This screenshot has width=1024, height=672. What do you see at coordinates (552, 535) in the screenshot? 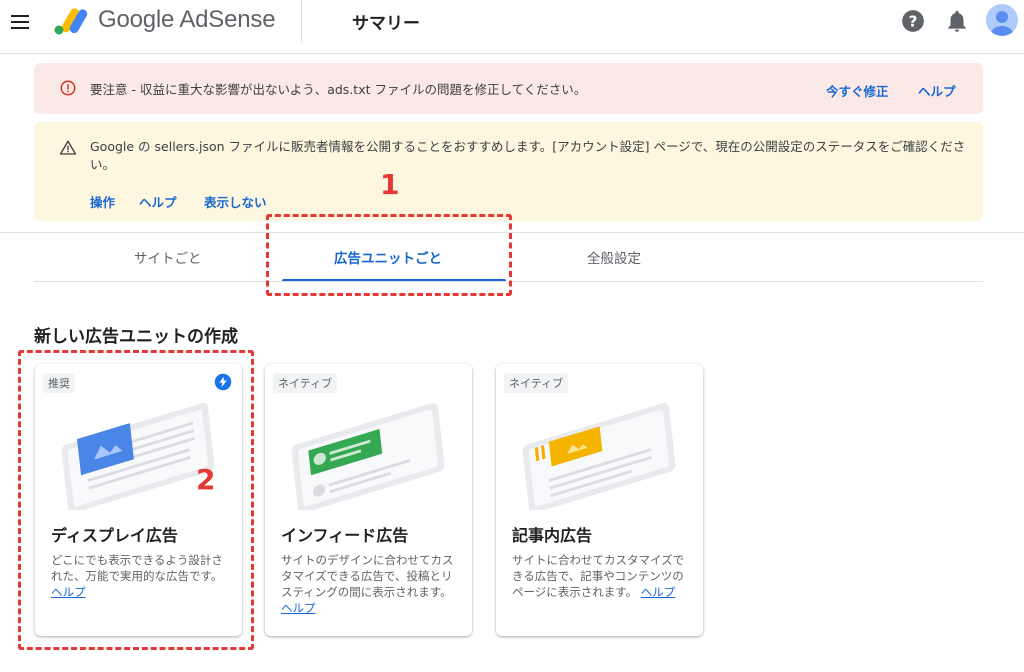
I see `card-title: 記事内広告` at bounding box center [552, 535].